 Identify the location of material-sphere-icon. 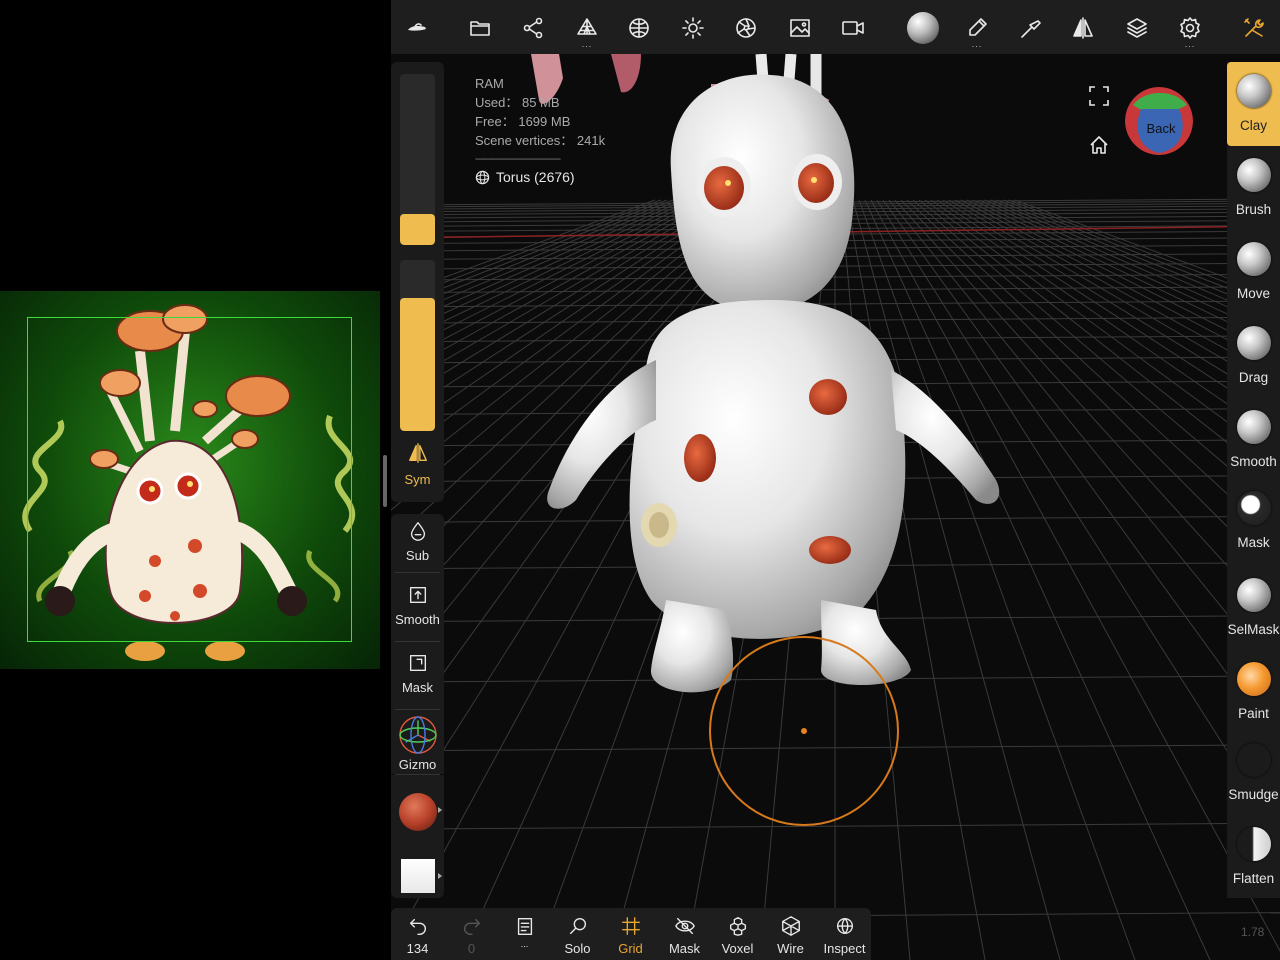
(639, 28).